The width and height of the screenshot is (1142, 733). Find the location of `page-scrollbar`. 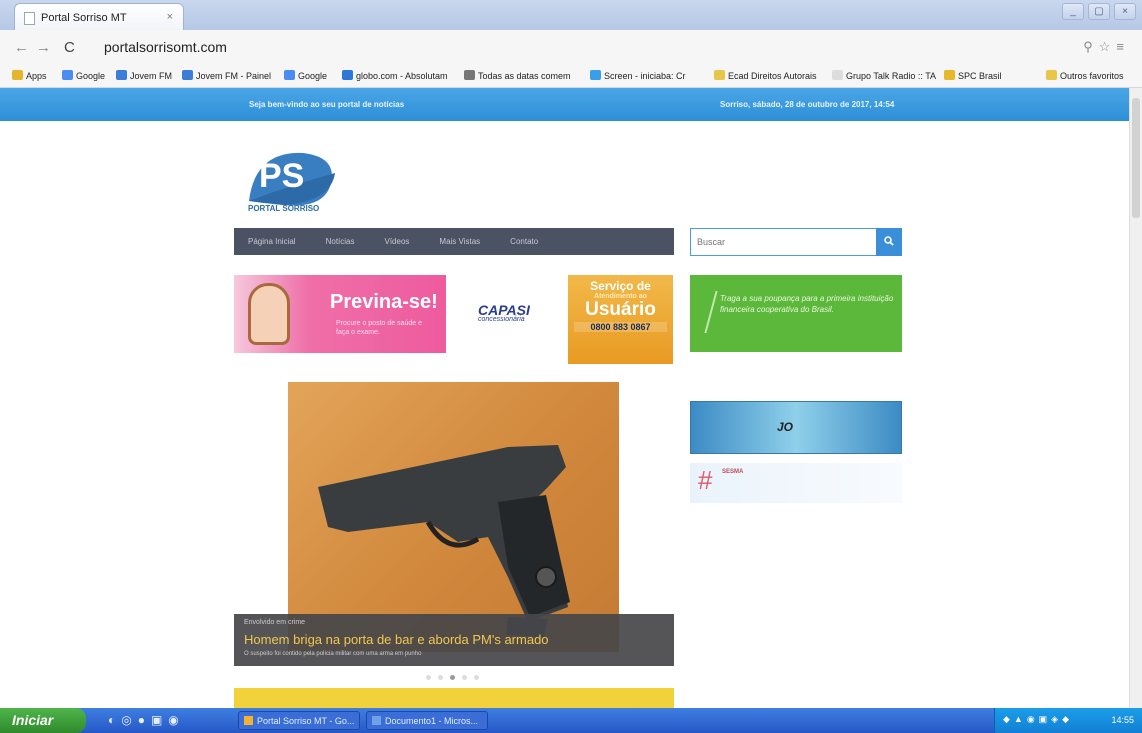

page-scrollbar is located at coordinates (1135, 398).